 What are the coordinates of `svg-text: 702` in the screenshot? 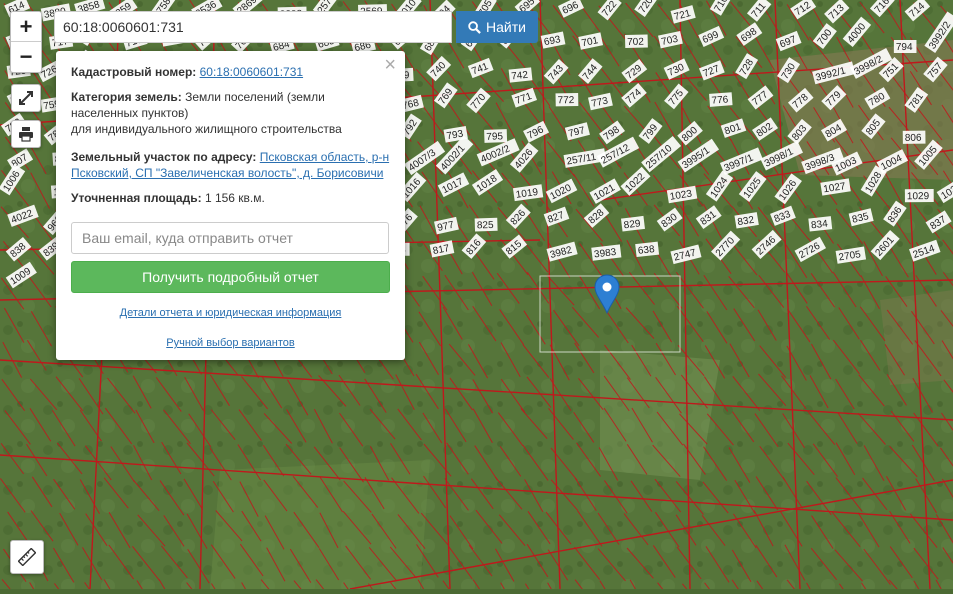 It's located at (635, 42).